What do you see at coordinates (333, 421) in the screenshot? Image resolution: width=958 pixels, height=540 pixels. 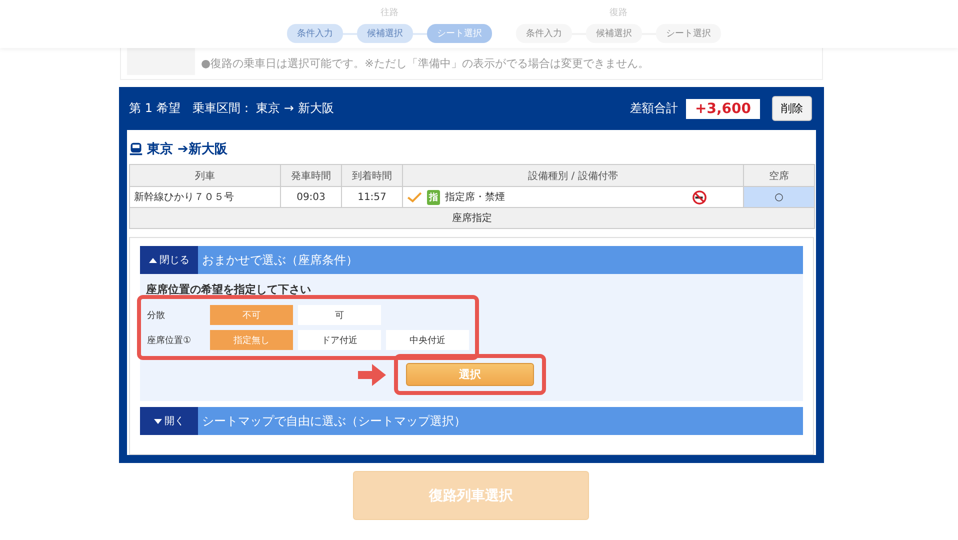 I see `section-title: シートマップで自由に選ぶ（シートマップ選択）` at bounding box center [333, 421].